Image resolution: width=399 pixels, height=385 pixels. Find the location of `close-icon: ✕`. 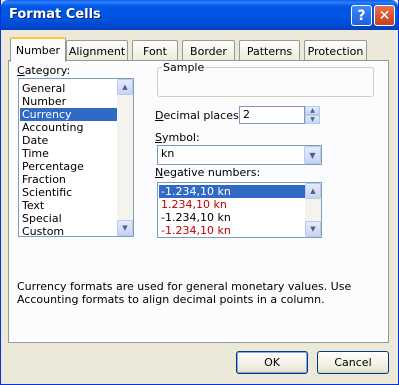

close-icon: ✕ is located at coordinates (384, 15).